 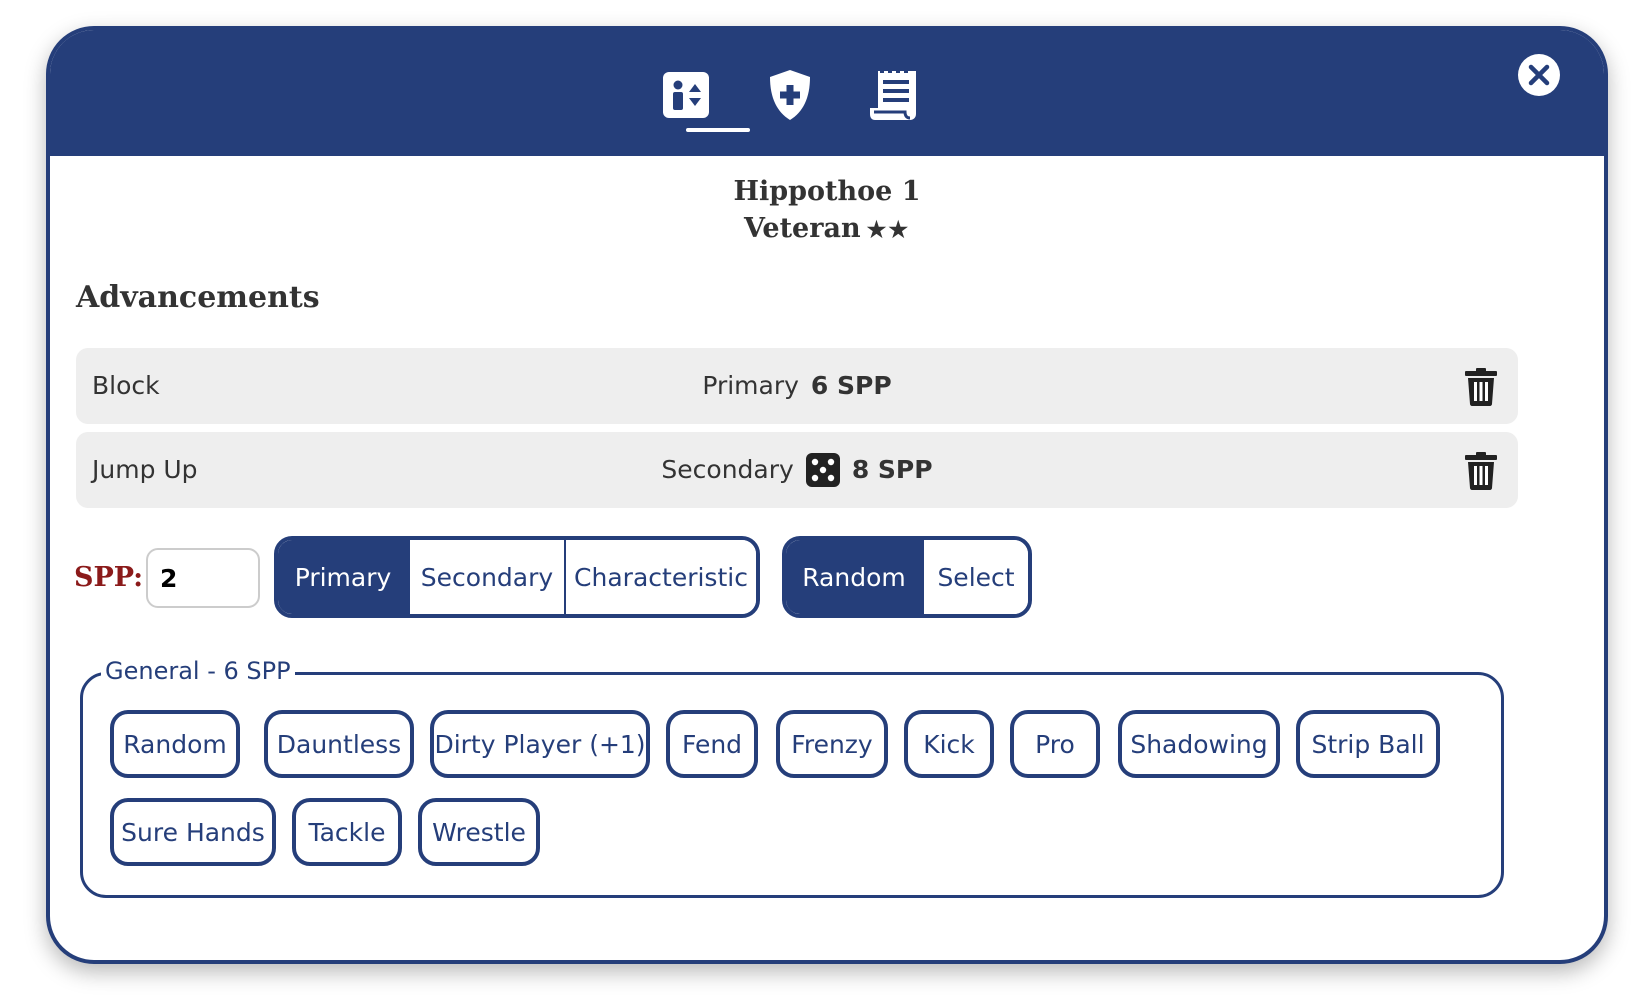 What do you see at coordinates (1055, 744) in the screenshot?
I see `skill-button-pro: Pro` at bounding box center [1055, 744].